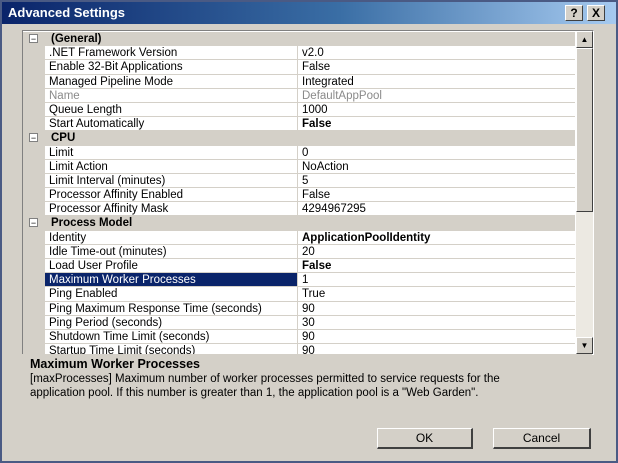 Image resolution: width=618 pixels, height=463 pixels. Describe the element at coordinates (436, 294) in the screenshot. I see `property-value: True` at that location.